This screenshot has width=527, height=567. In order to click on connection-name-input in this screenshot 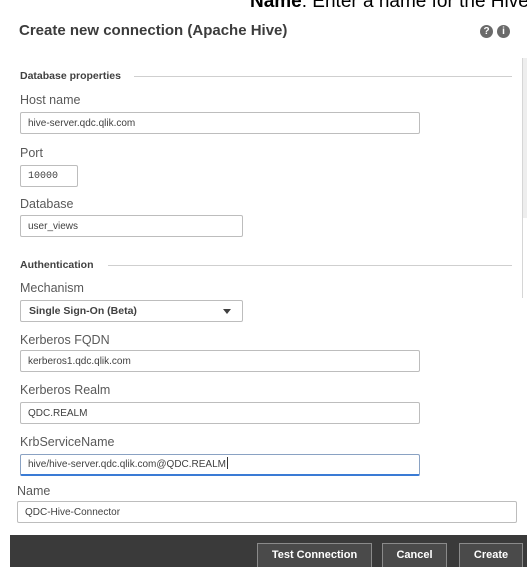, I will do `click(267, 512)`.